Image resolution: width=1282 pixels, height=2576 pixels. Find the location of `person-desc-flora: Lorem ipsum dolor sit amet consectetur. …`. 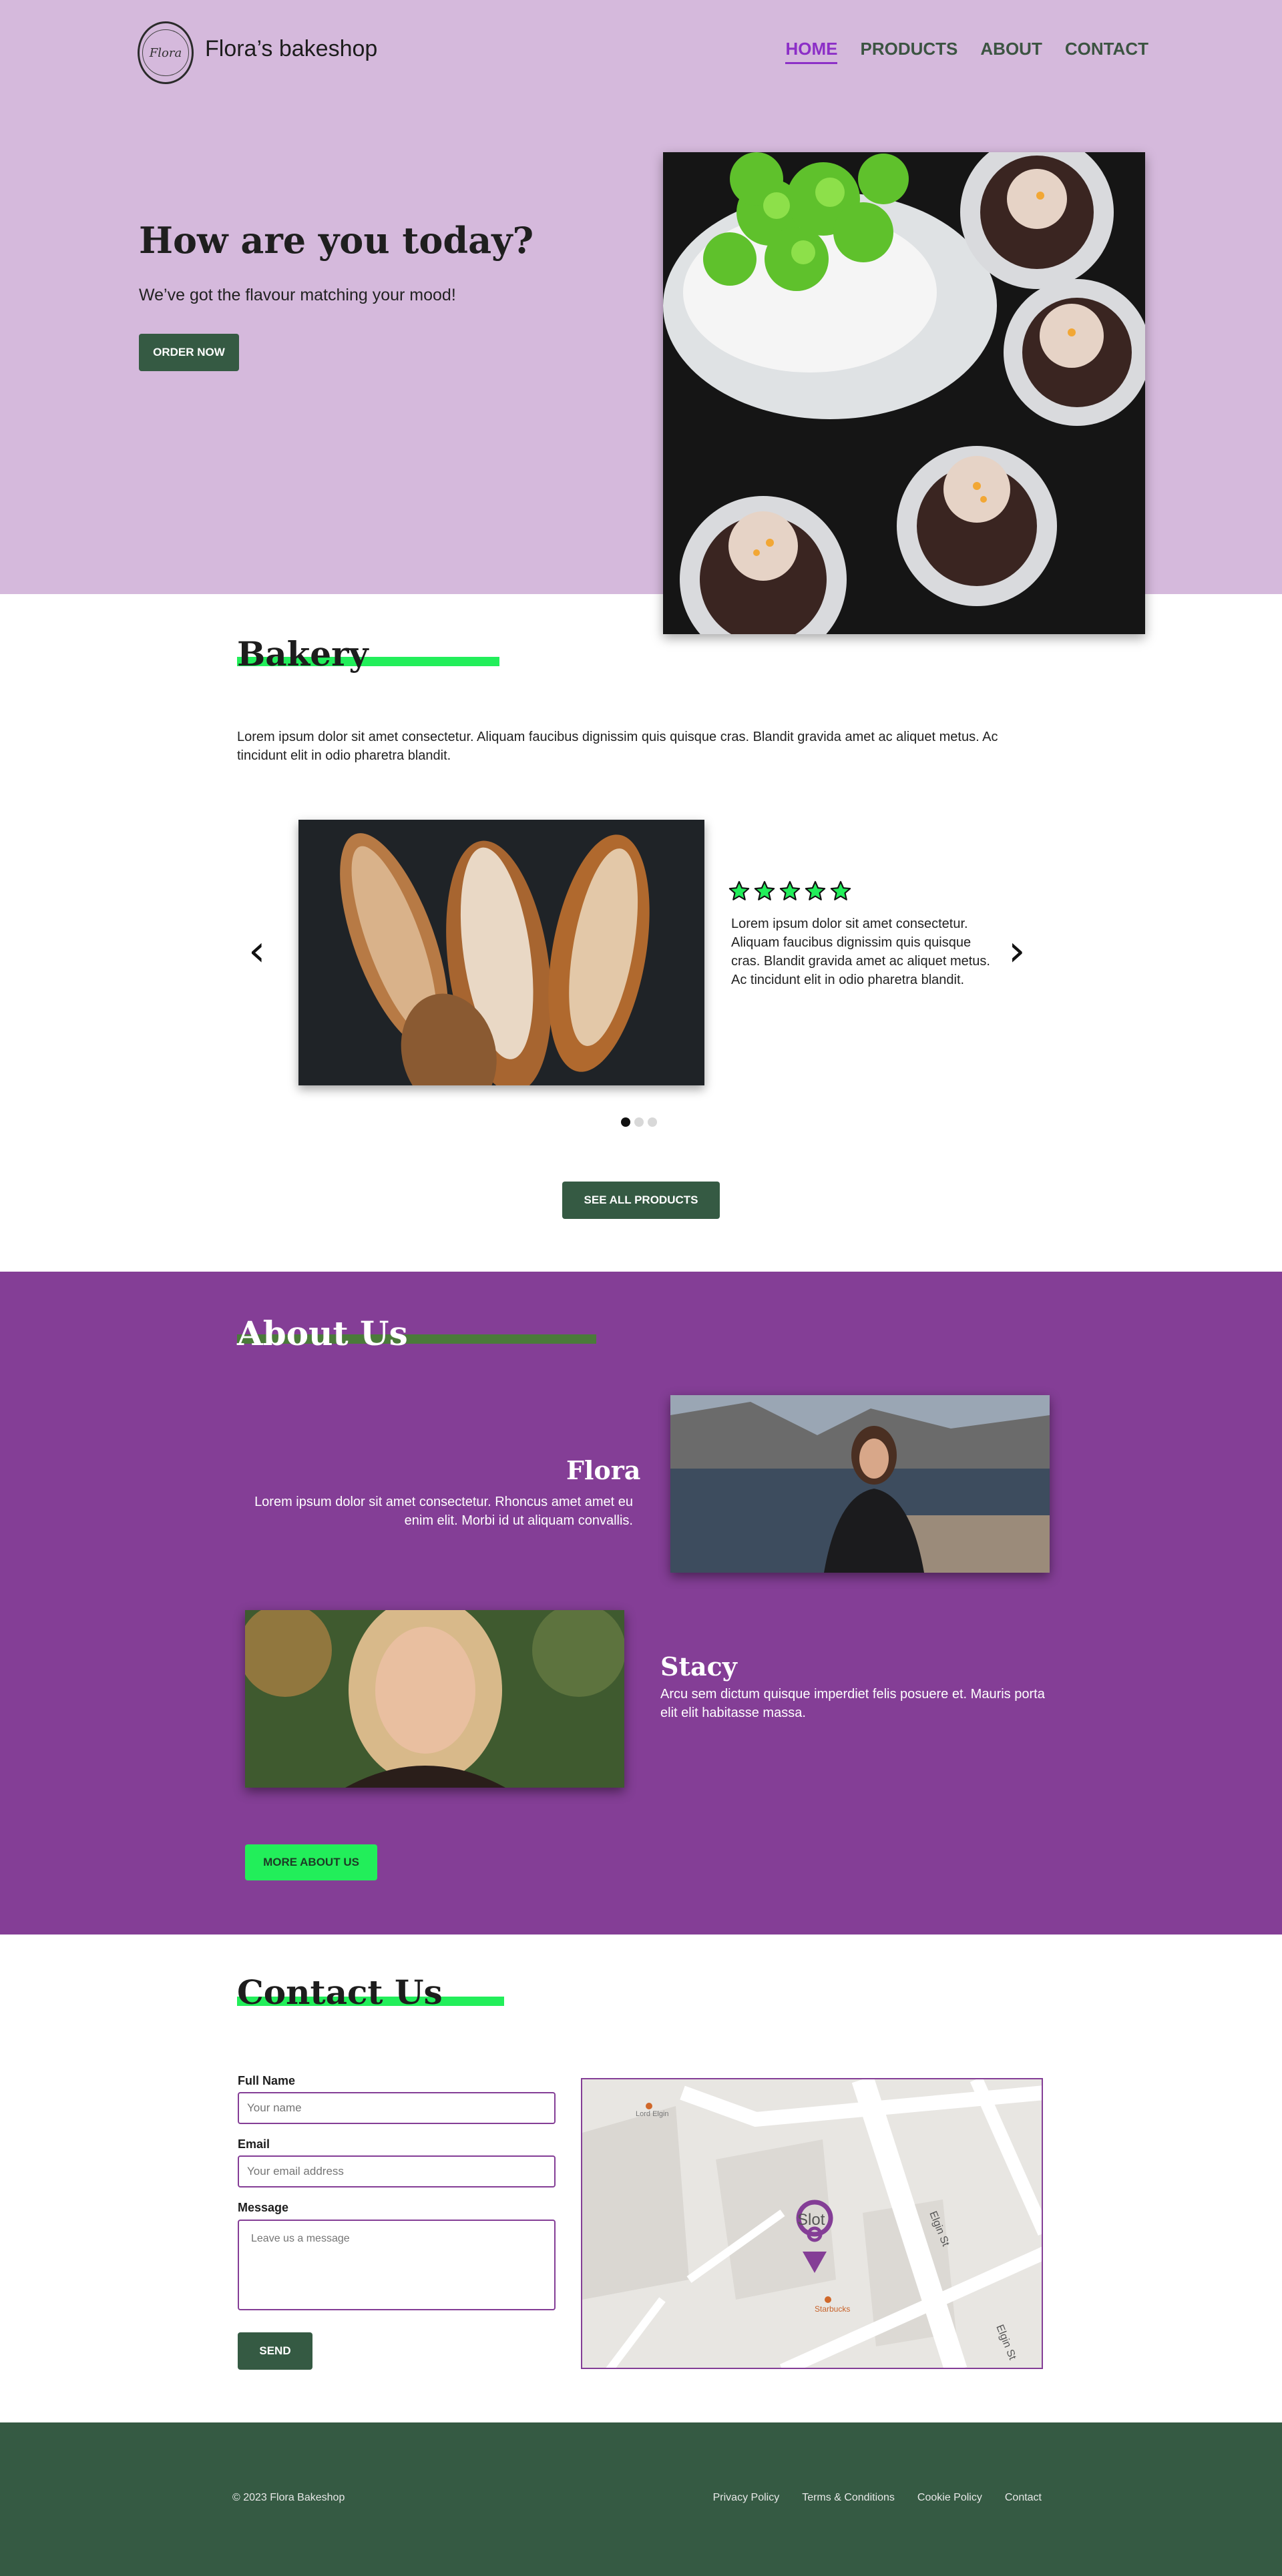

person-desc-flora: Lorem ipsum dolor sit amet consectetur. … is located at coordinates (444, 1511).